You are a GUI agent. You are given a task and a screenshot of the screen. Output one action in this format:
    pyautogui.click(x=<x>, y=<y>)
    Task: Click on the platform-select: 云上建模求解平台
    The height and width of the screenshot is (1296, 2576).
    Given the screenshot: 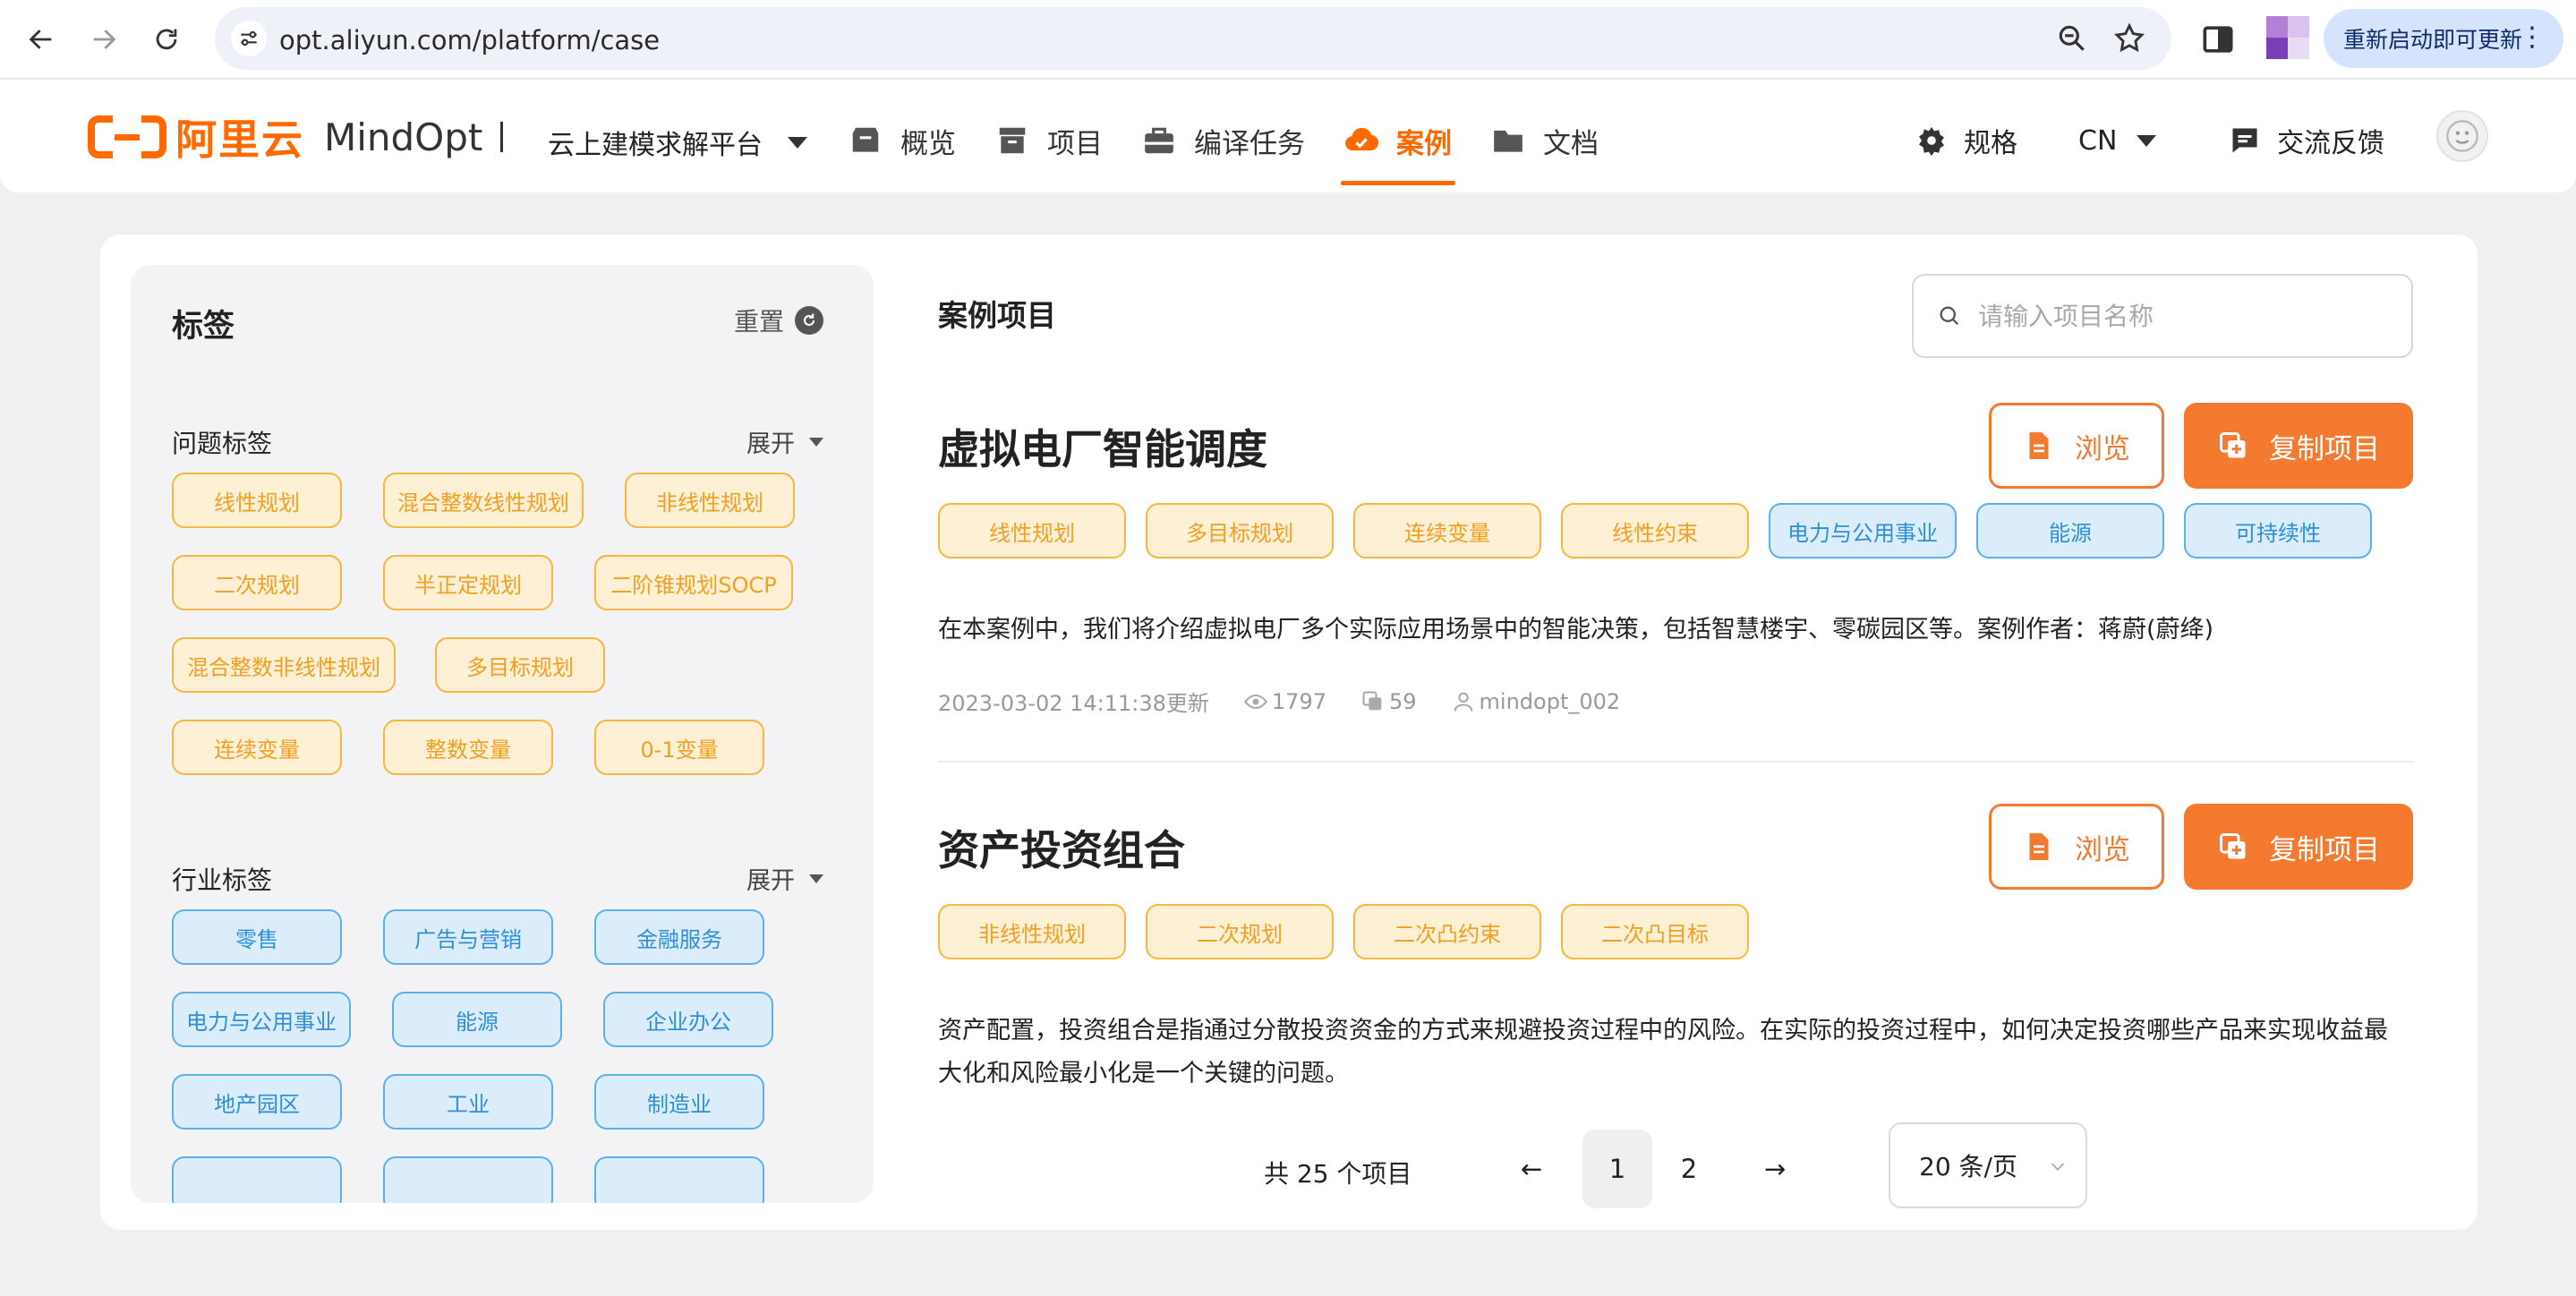 What is the action you would take?
    pyautogui.click(x=677, y=142)
    